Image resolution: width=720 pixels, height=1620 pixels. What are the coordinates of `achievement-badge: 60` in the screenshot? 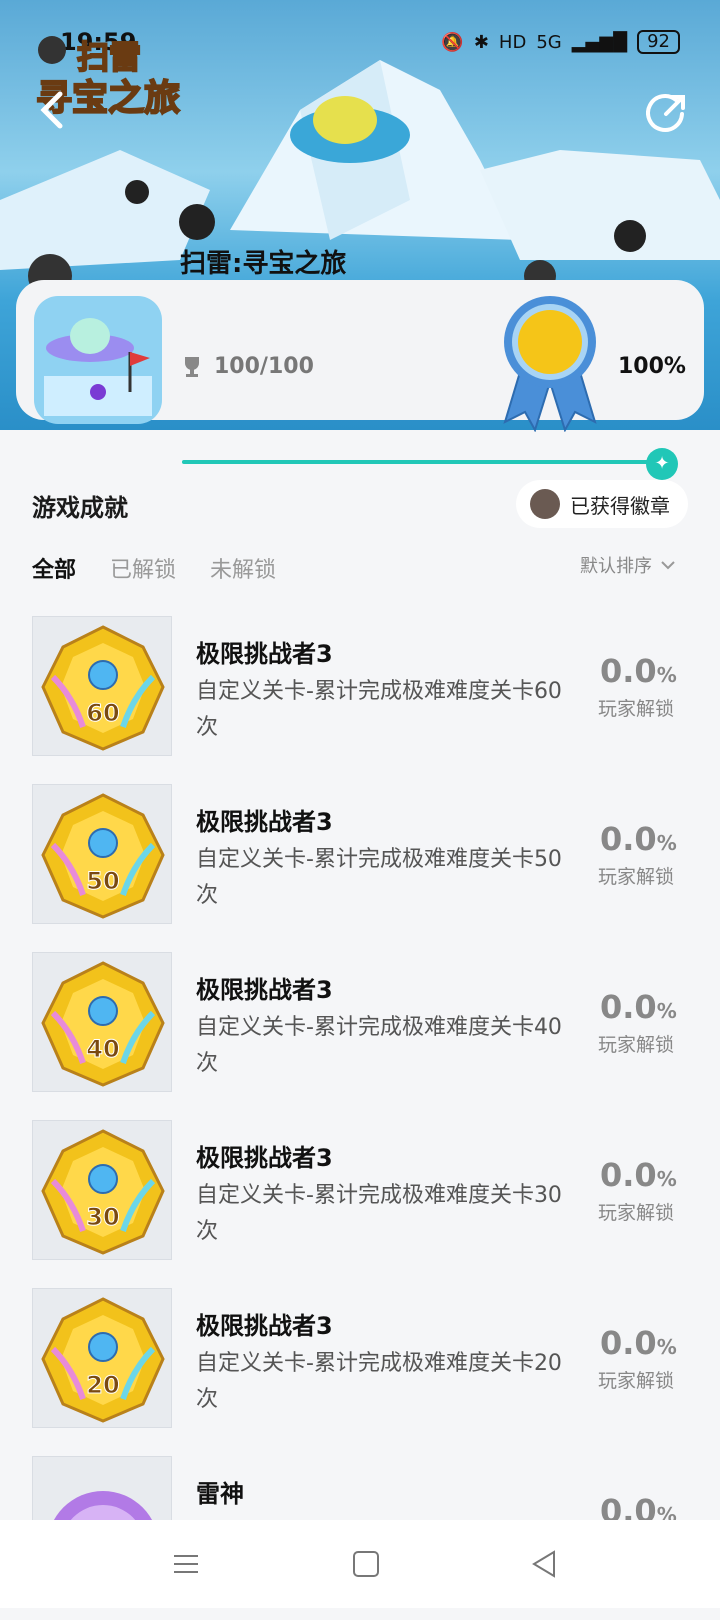 It's located at (102, 686).